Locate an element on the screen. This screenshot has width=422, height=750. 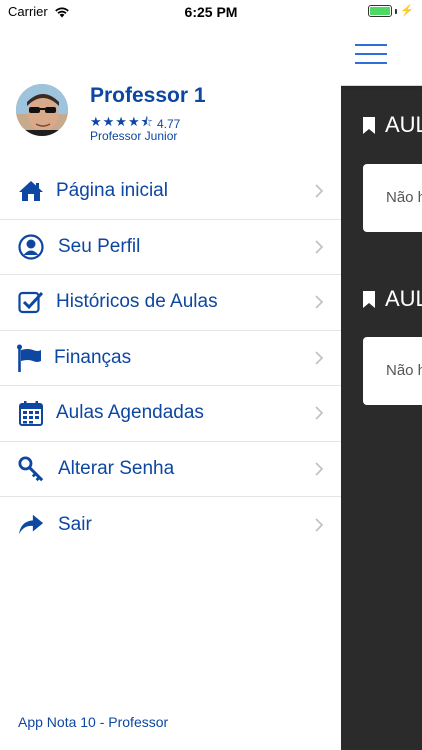
menu-item-scheduled-classes: Aulas Agendadas is located at coordinates (170, 414).